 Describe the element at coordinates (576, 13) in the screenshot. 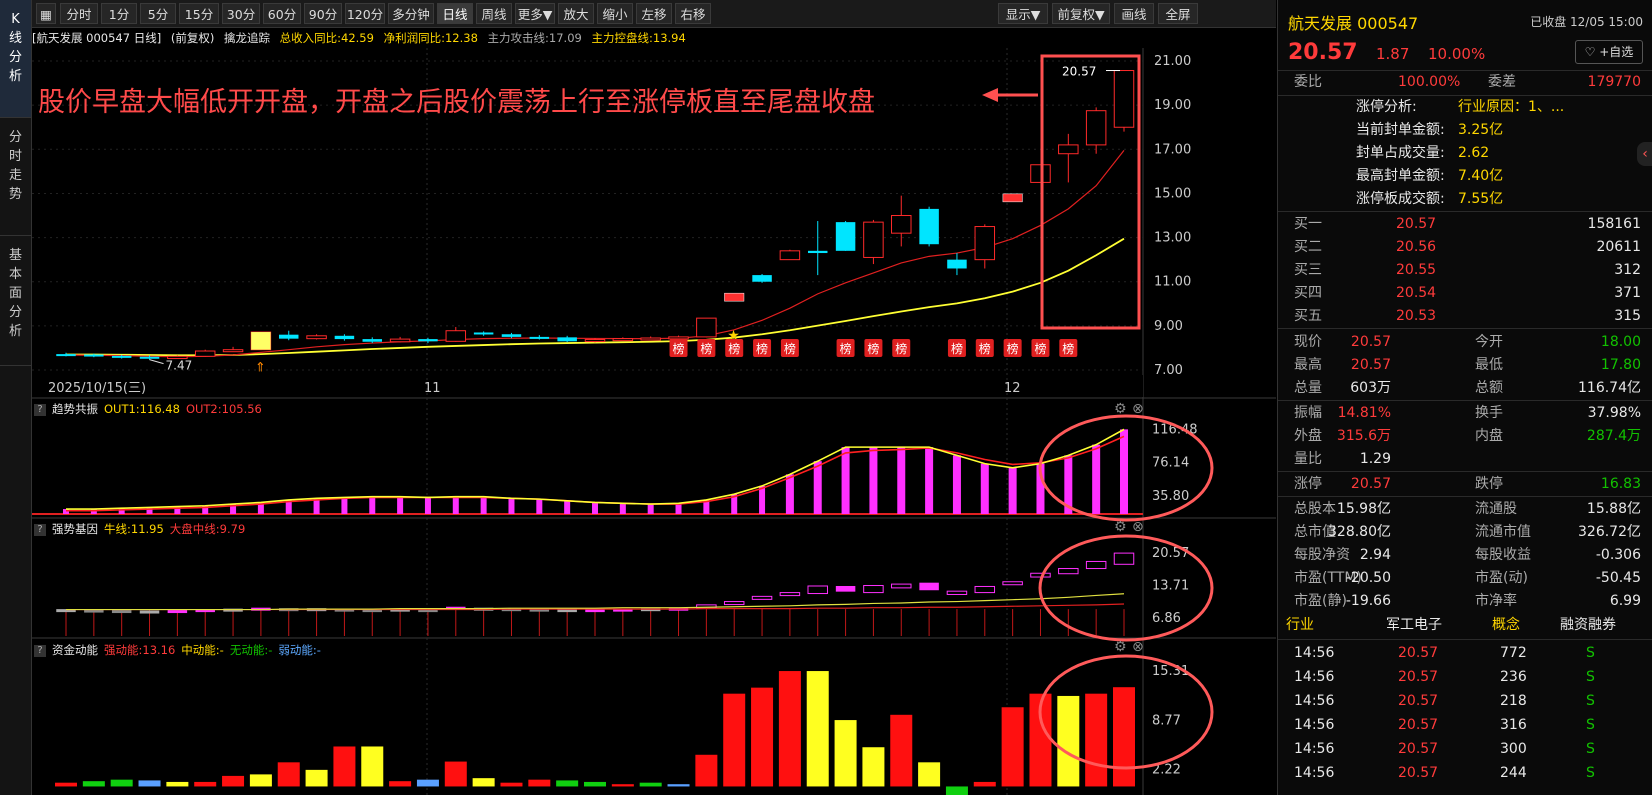

I see `toolbar-button-12: 放大` at that location.